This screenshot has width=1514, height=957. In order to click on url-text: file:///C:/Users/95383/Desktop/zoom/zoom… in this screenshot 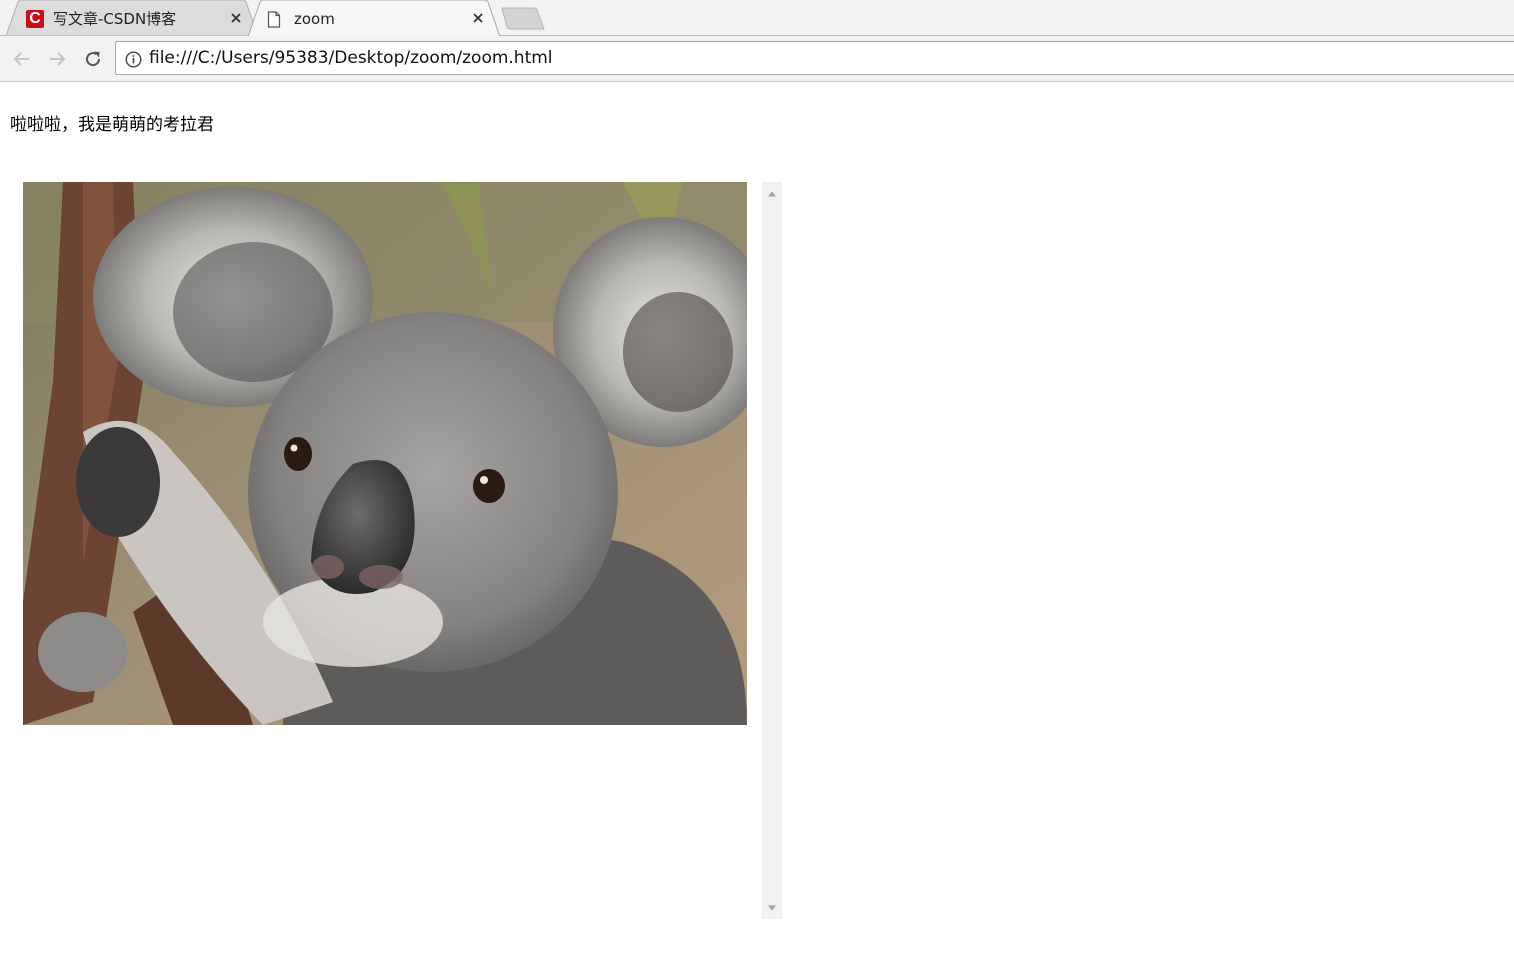, I will do `click(351, 58)`.